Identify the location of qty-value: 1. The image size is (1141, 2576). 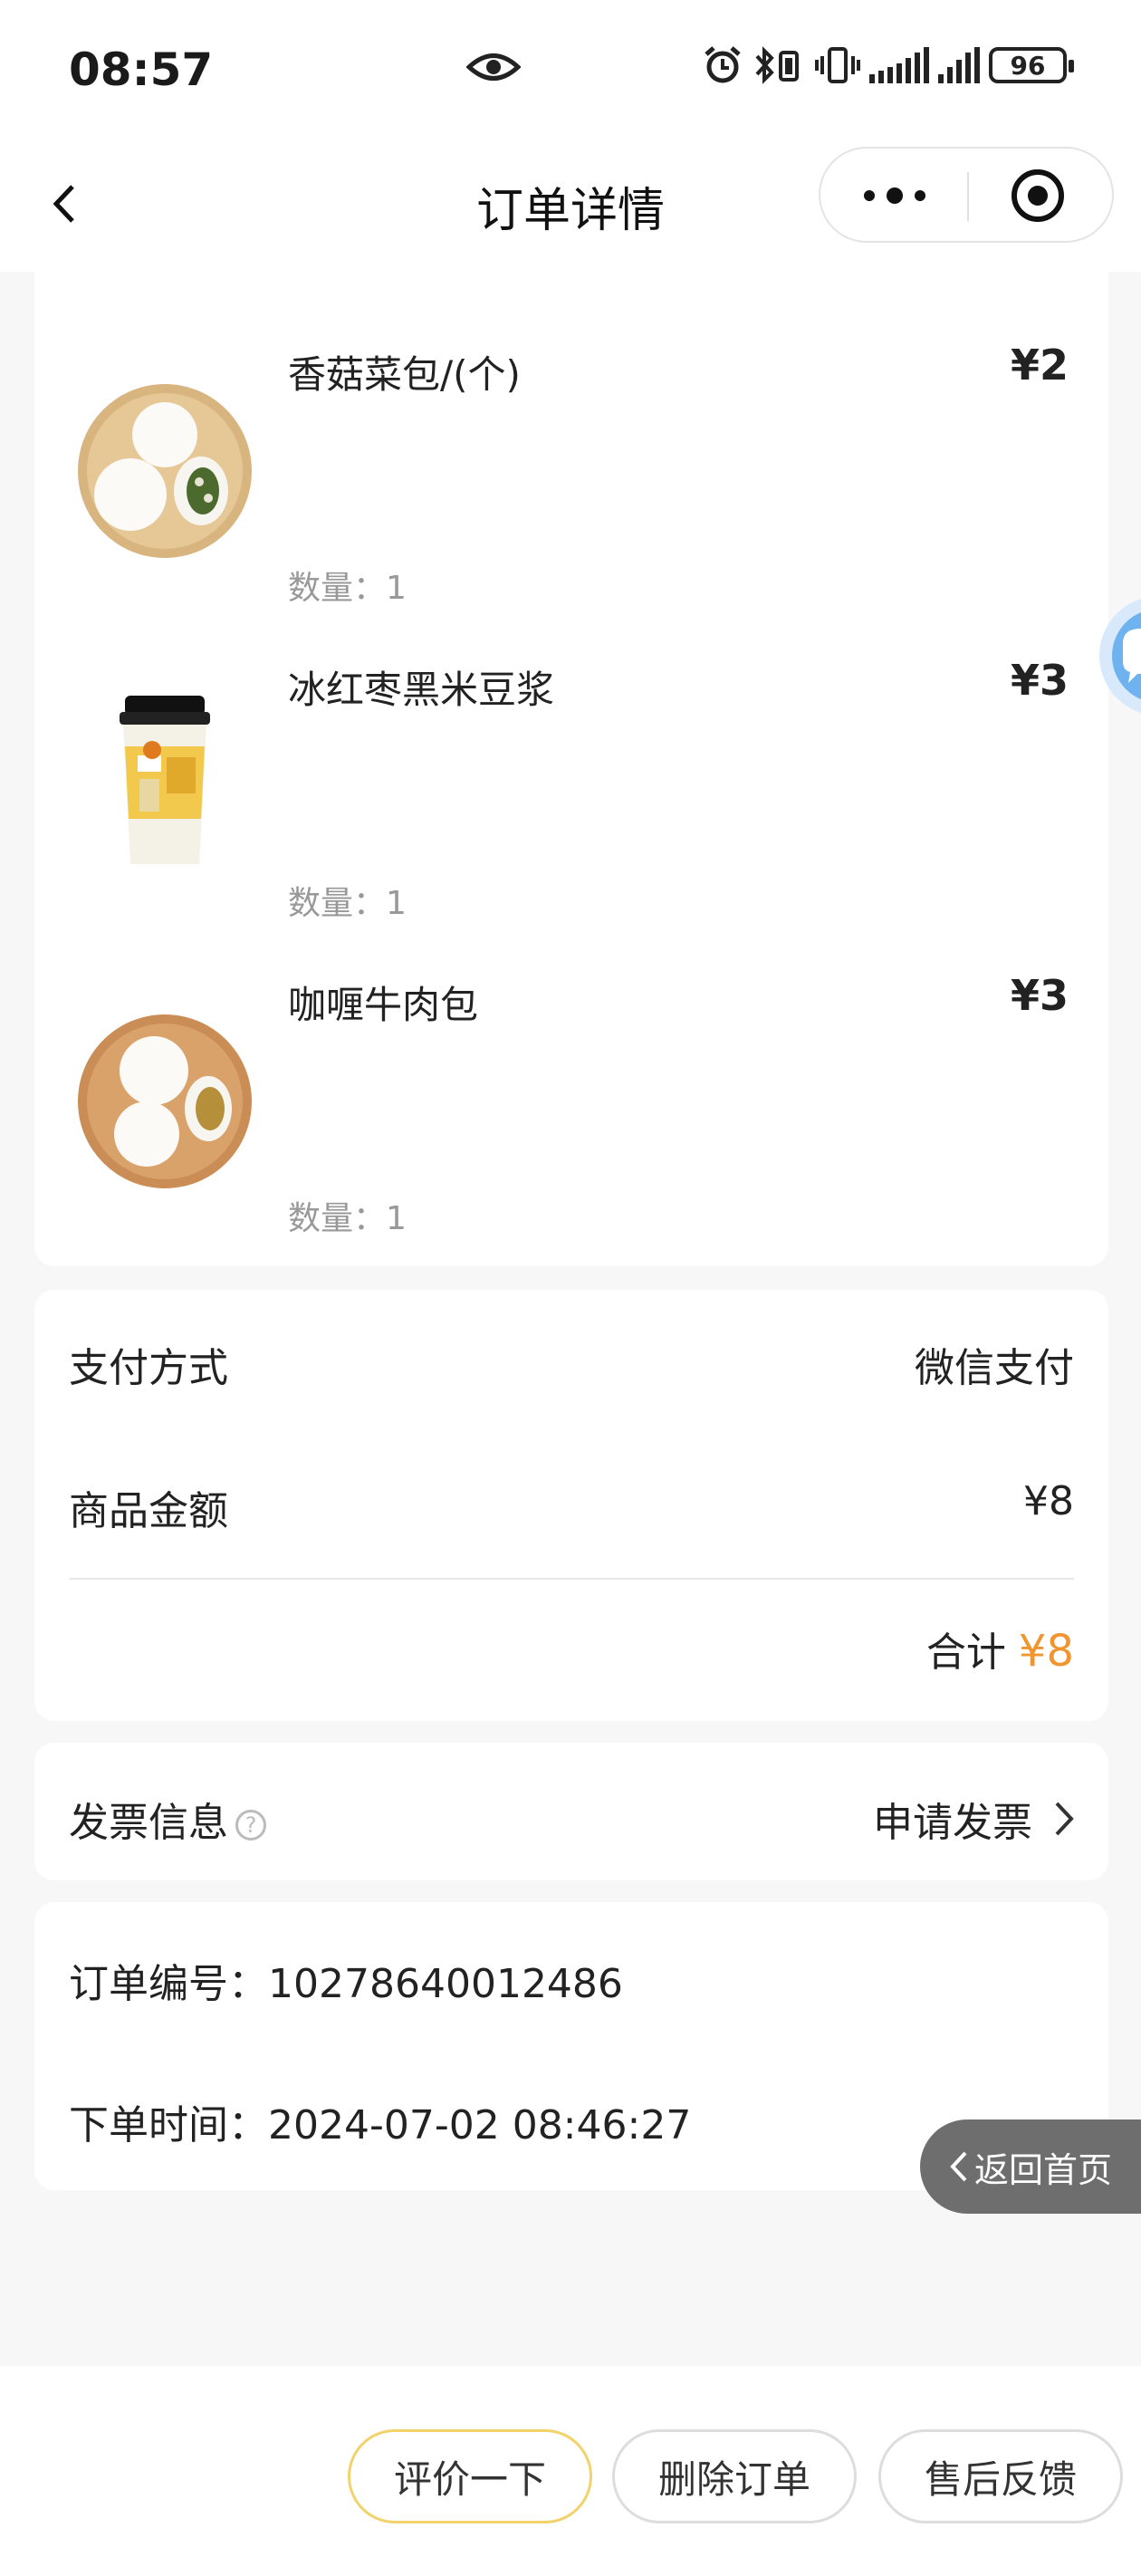
(396, 1218).